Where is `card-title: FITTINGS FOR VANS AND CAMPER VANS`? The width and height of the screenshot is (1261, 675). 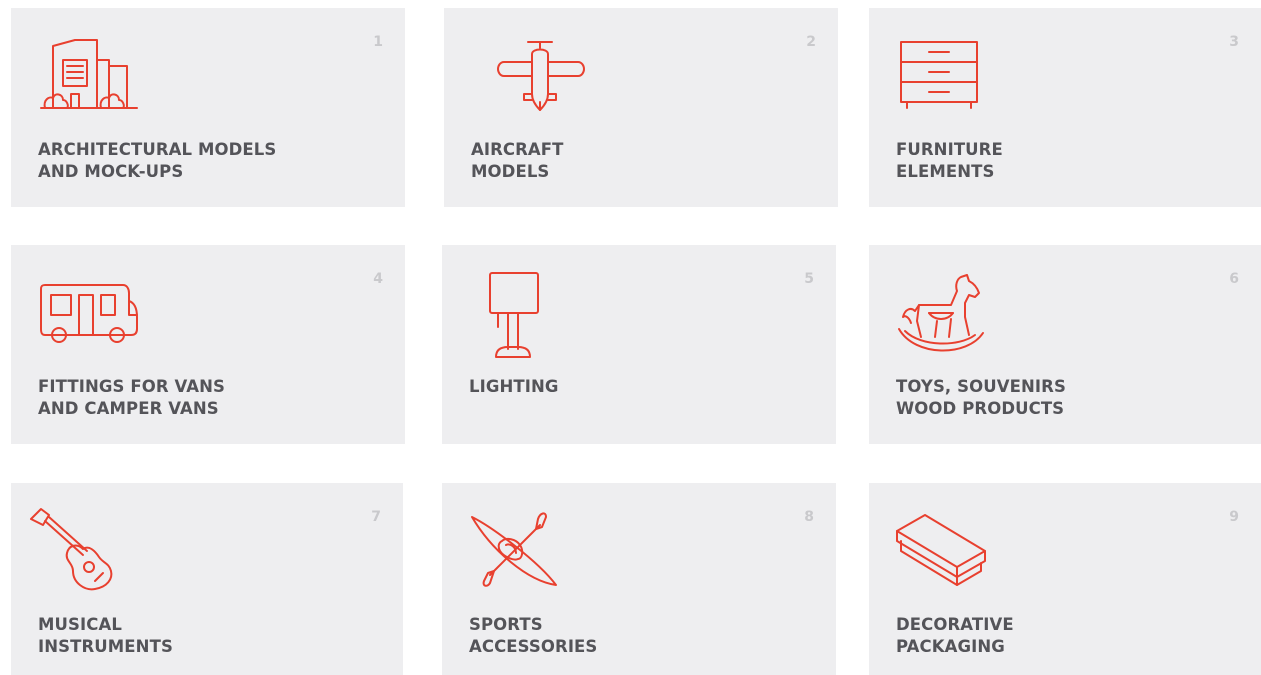 card-title: FITTINGS FOR VANS AND CAMPER VANS is located at coordinates (131, 397).